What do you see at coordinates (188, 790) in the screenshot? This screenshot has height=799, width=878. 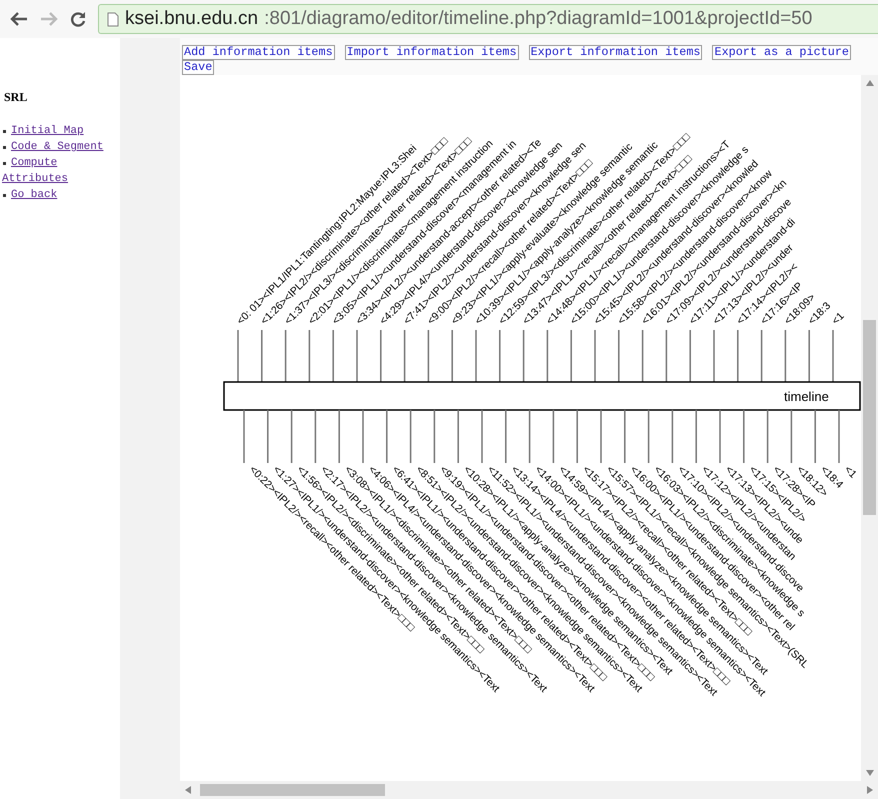 I see `scroll-left-icon` at bounding box center [188, 790].